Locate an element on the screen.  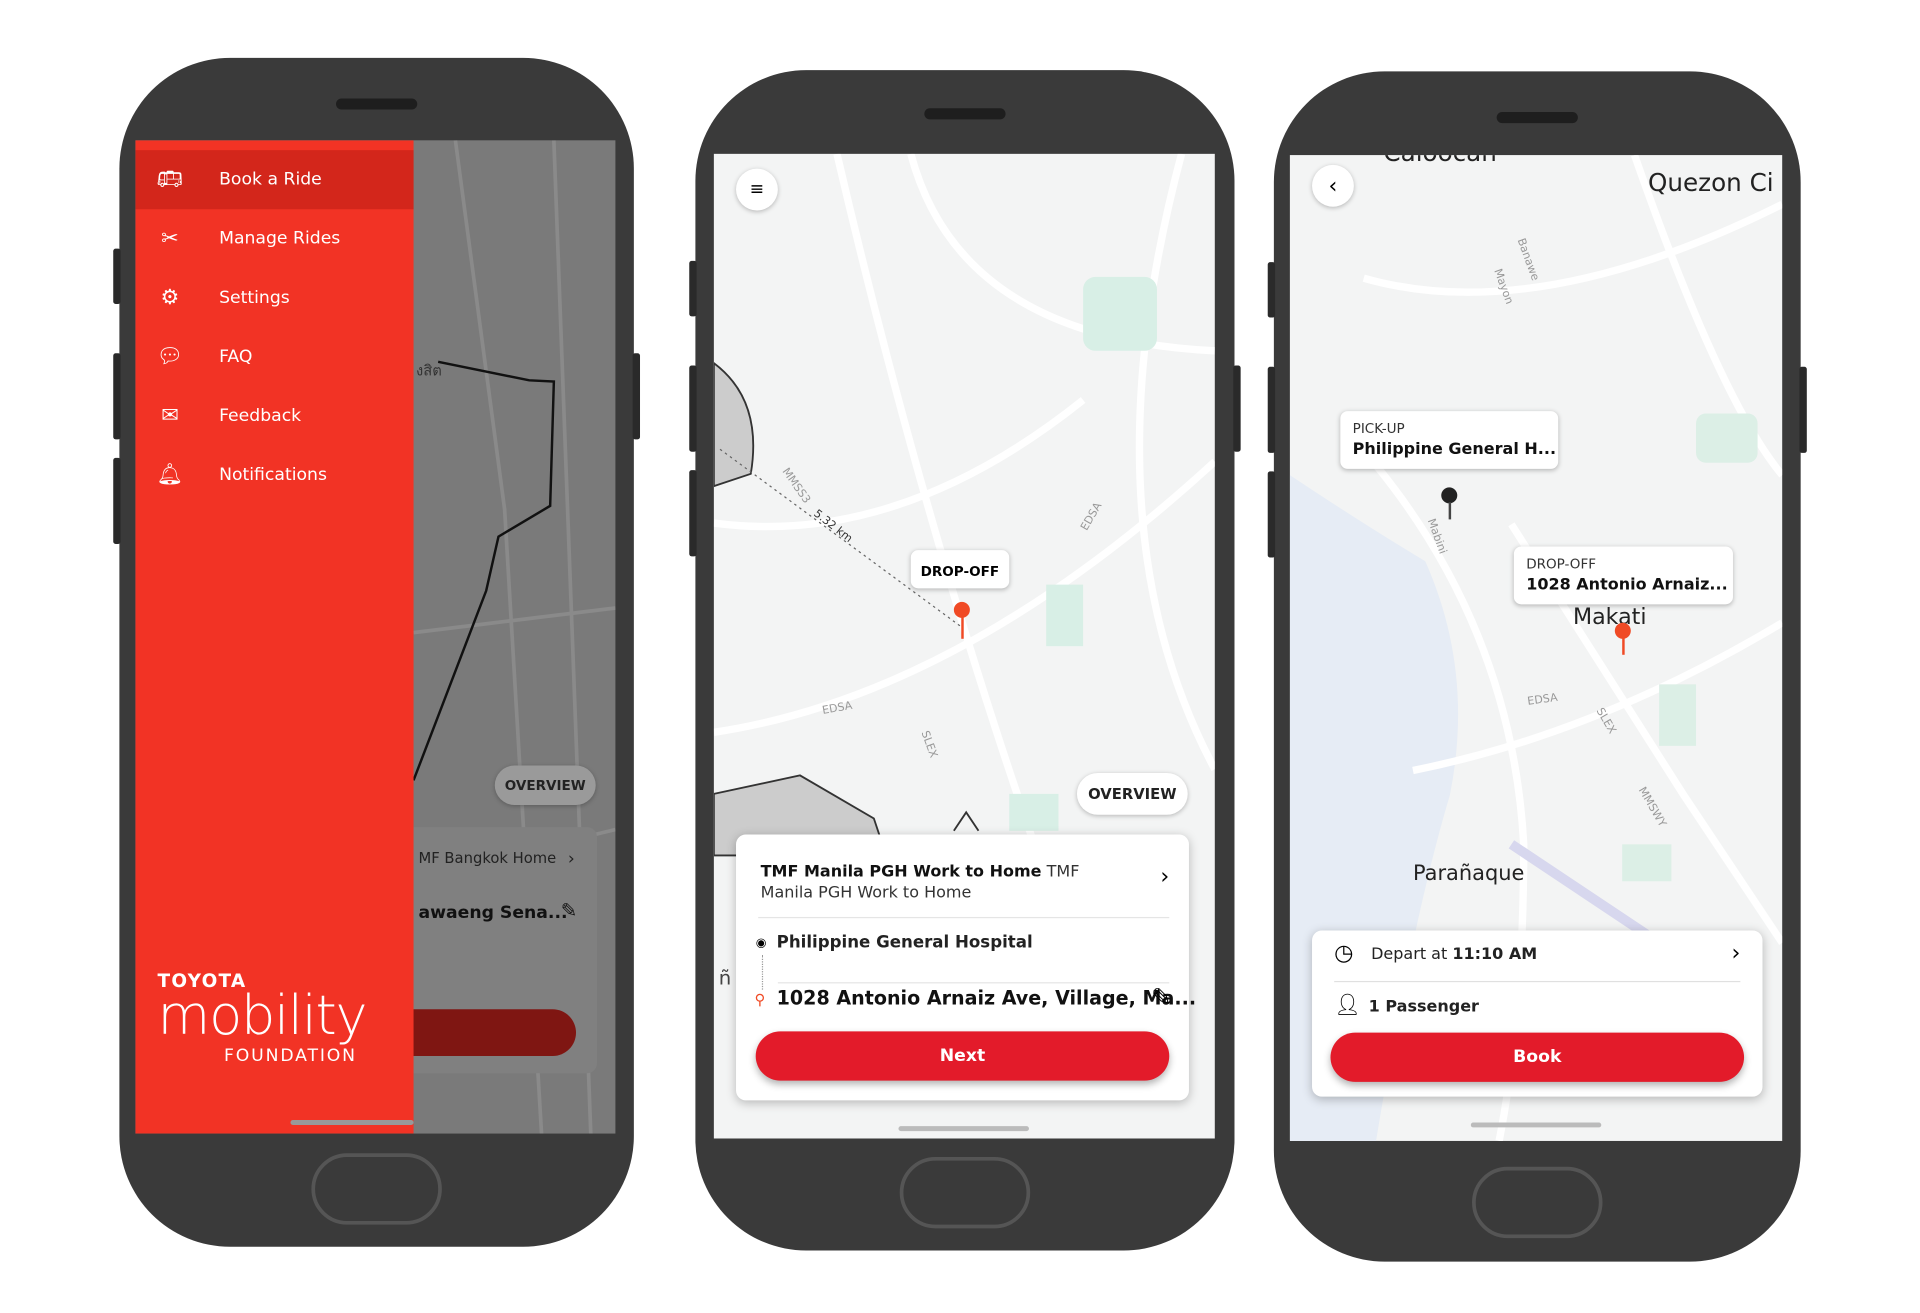
pickup-location: Philippine General Hospital is located at coordinates (905, 943).